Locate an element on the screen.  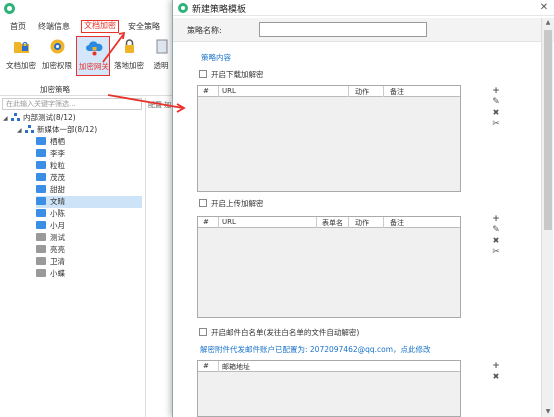
upload-encrypt-checkbox: 开启上传加解密 is located at coordinates (231, 204).